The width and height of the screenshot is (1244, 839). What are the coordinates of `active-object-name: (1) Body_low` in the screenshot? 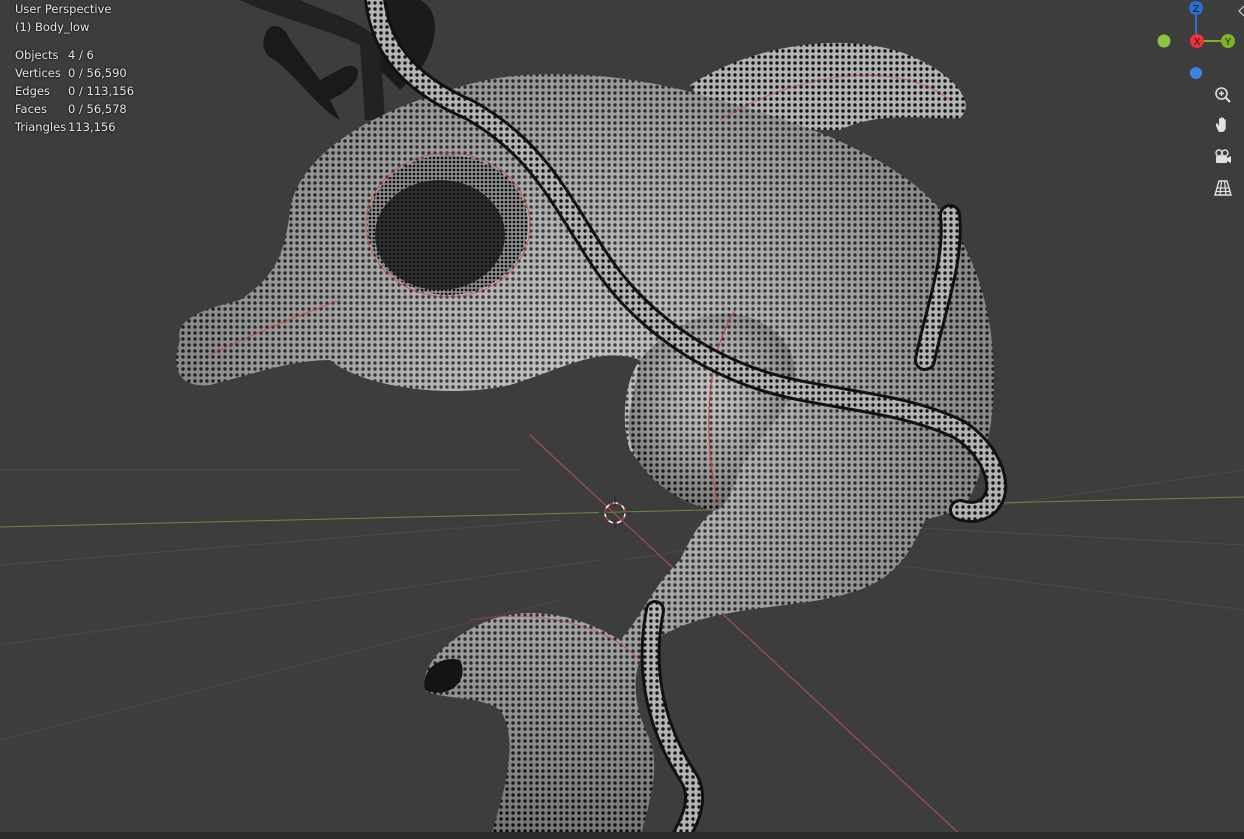 It's located at (52, 27).